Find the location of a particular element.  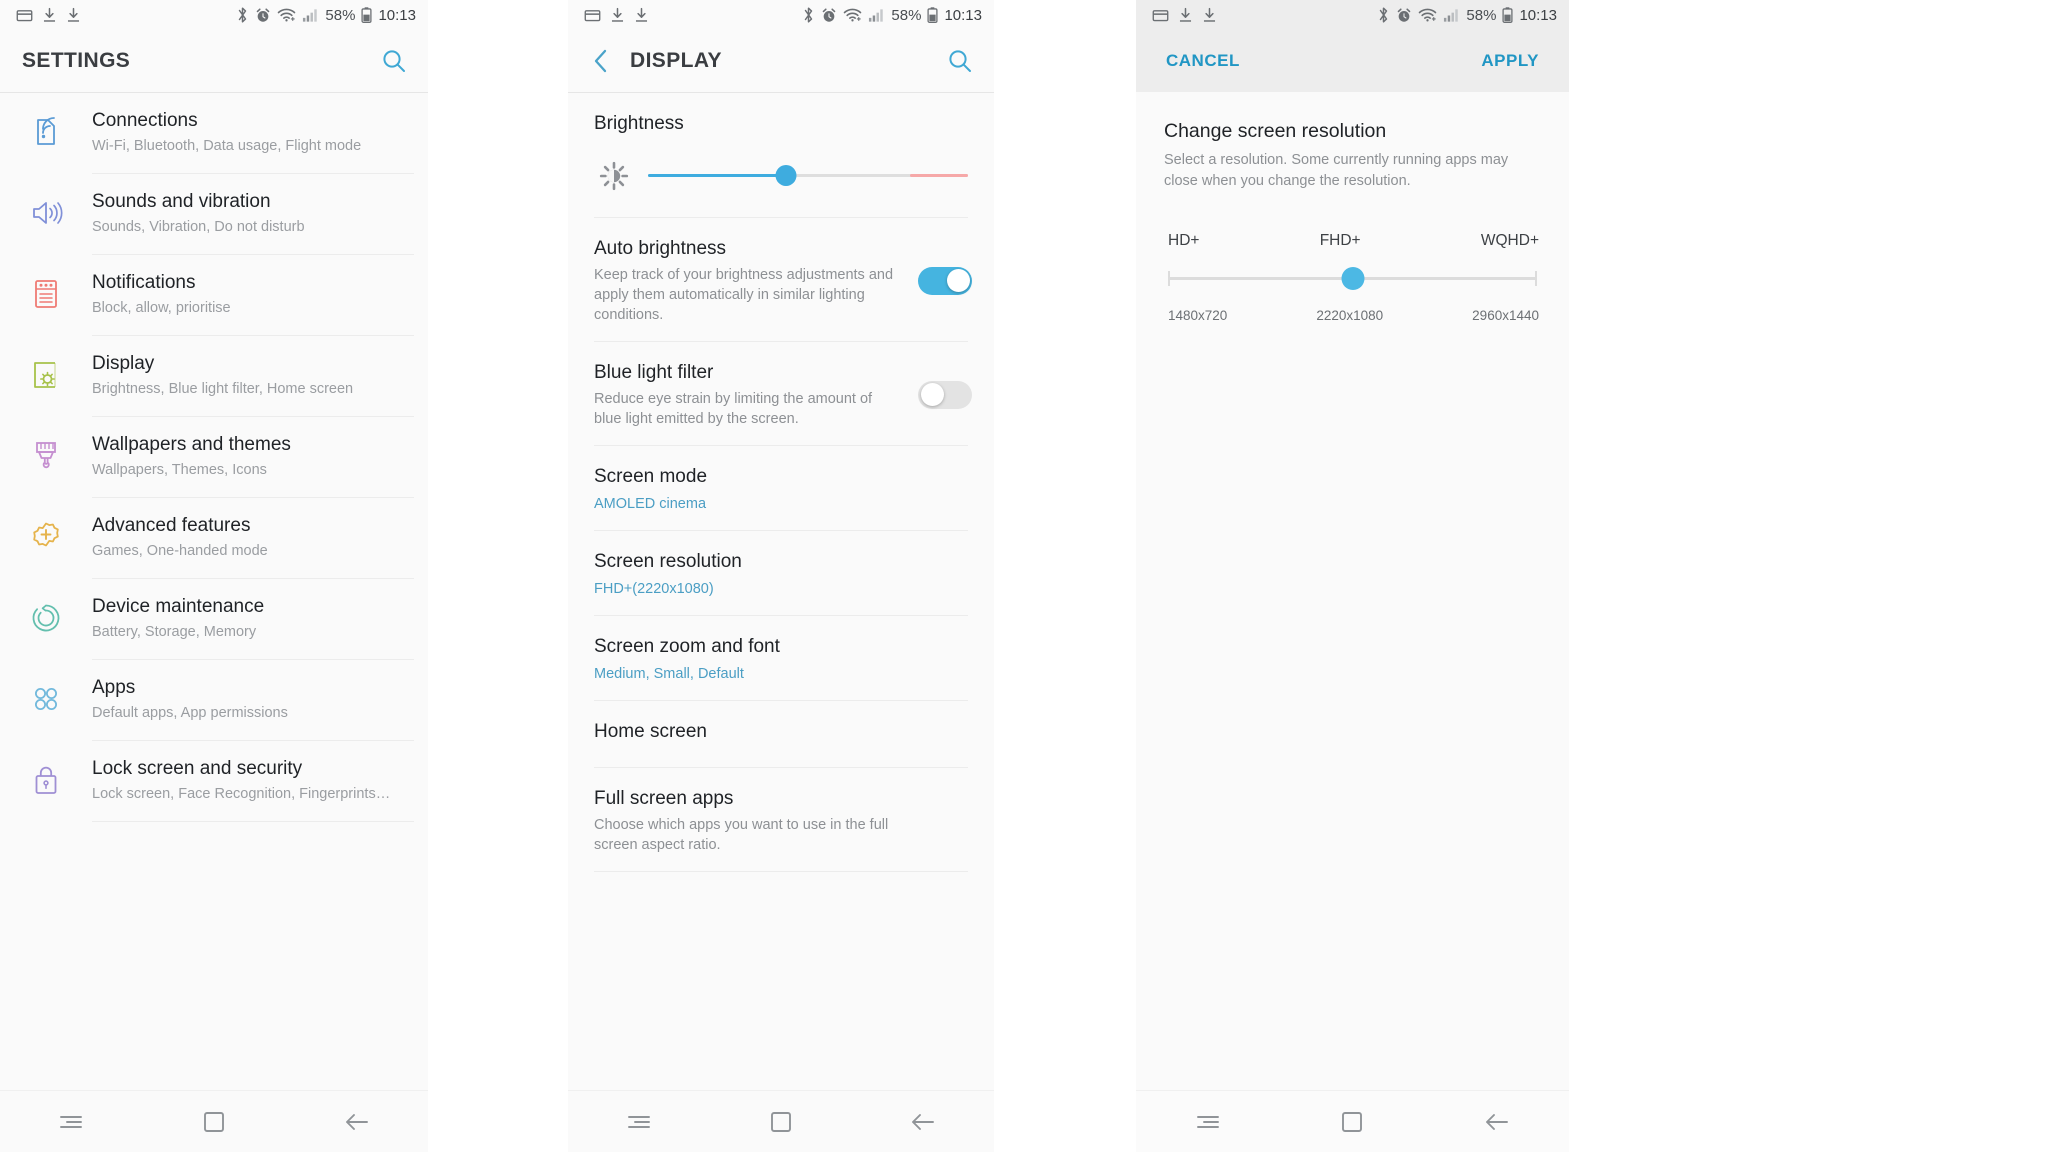

nav-bar is located at coordinates (214, 1121).